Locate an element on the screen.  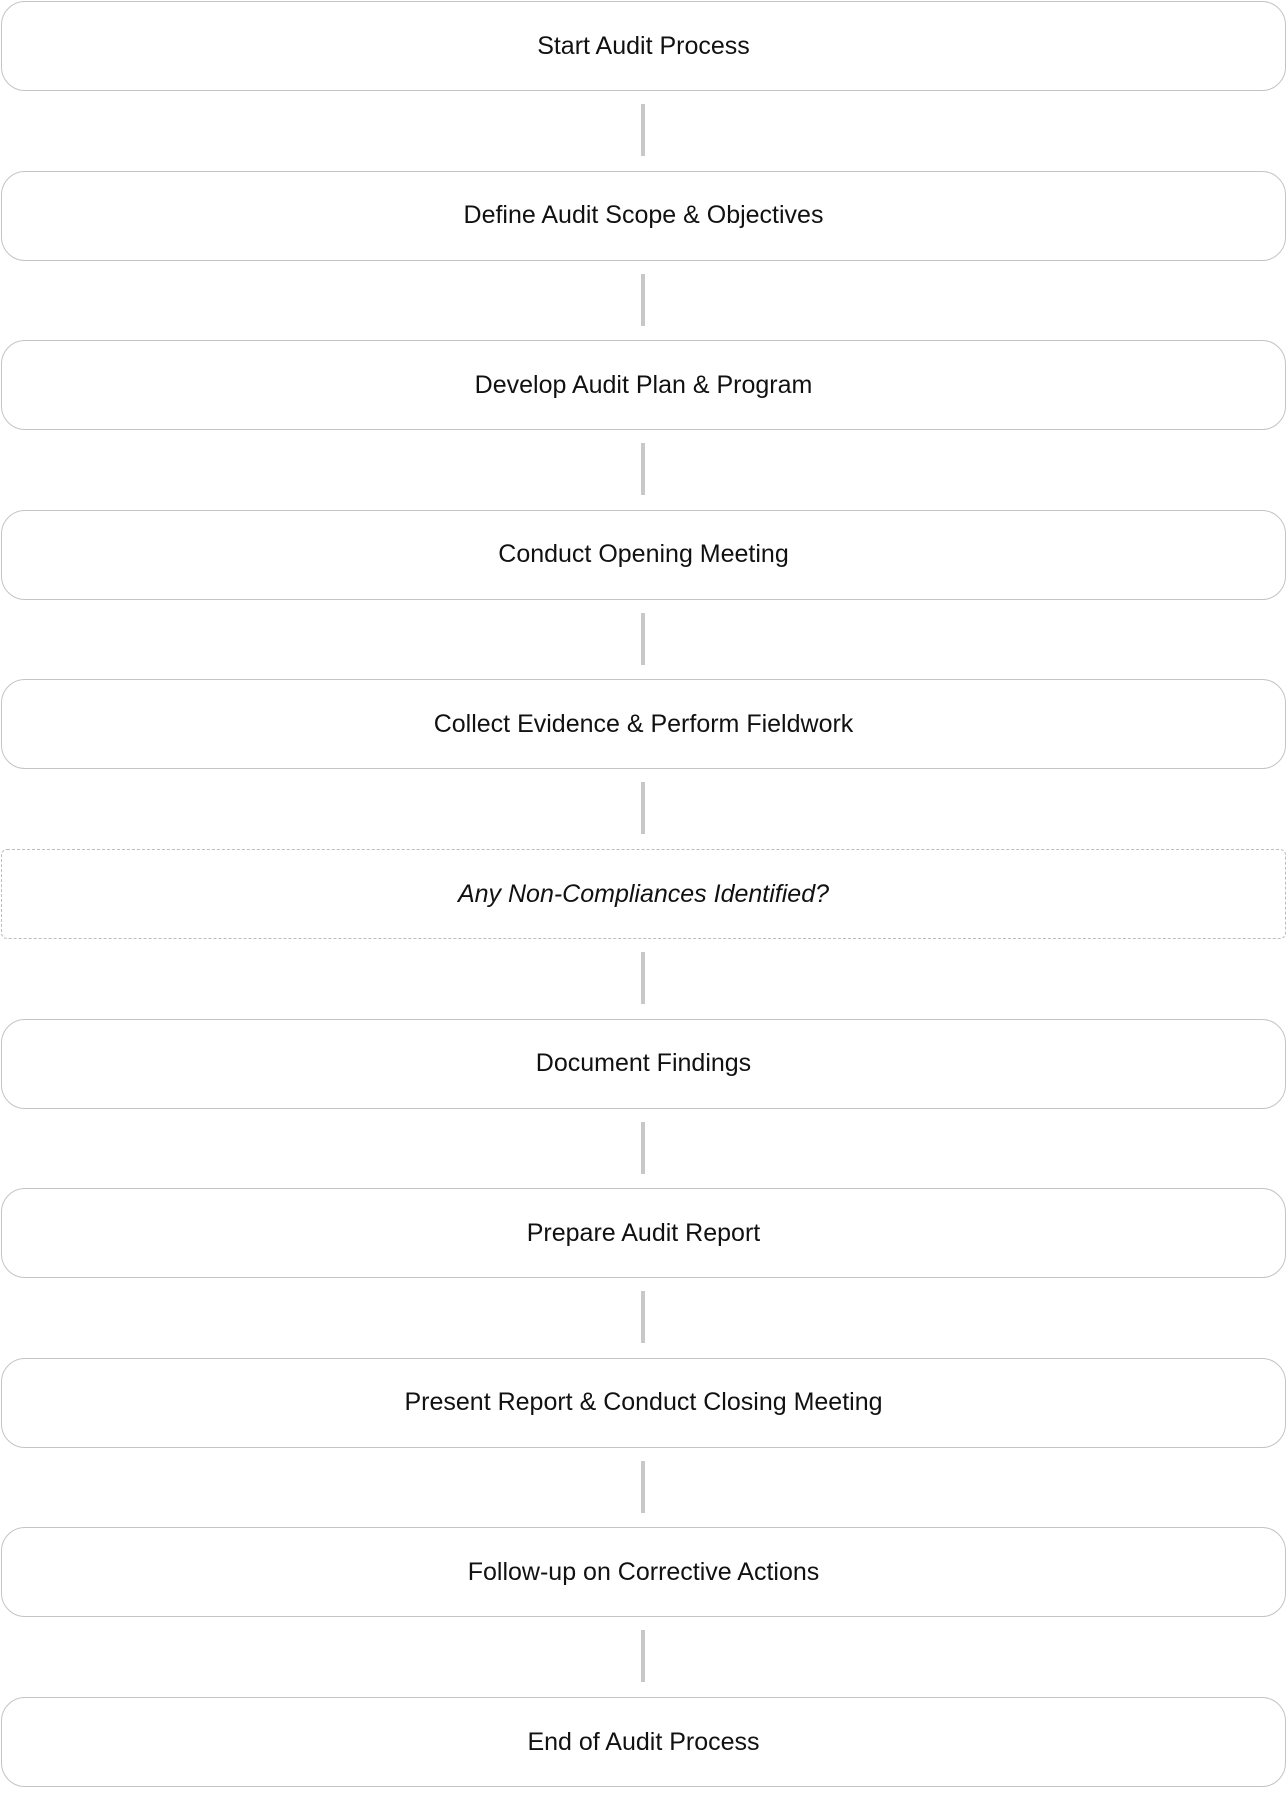
process-step-node: Develop Audit Plan & Program is located at coordinates (643, 385).